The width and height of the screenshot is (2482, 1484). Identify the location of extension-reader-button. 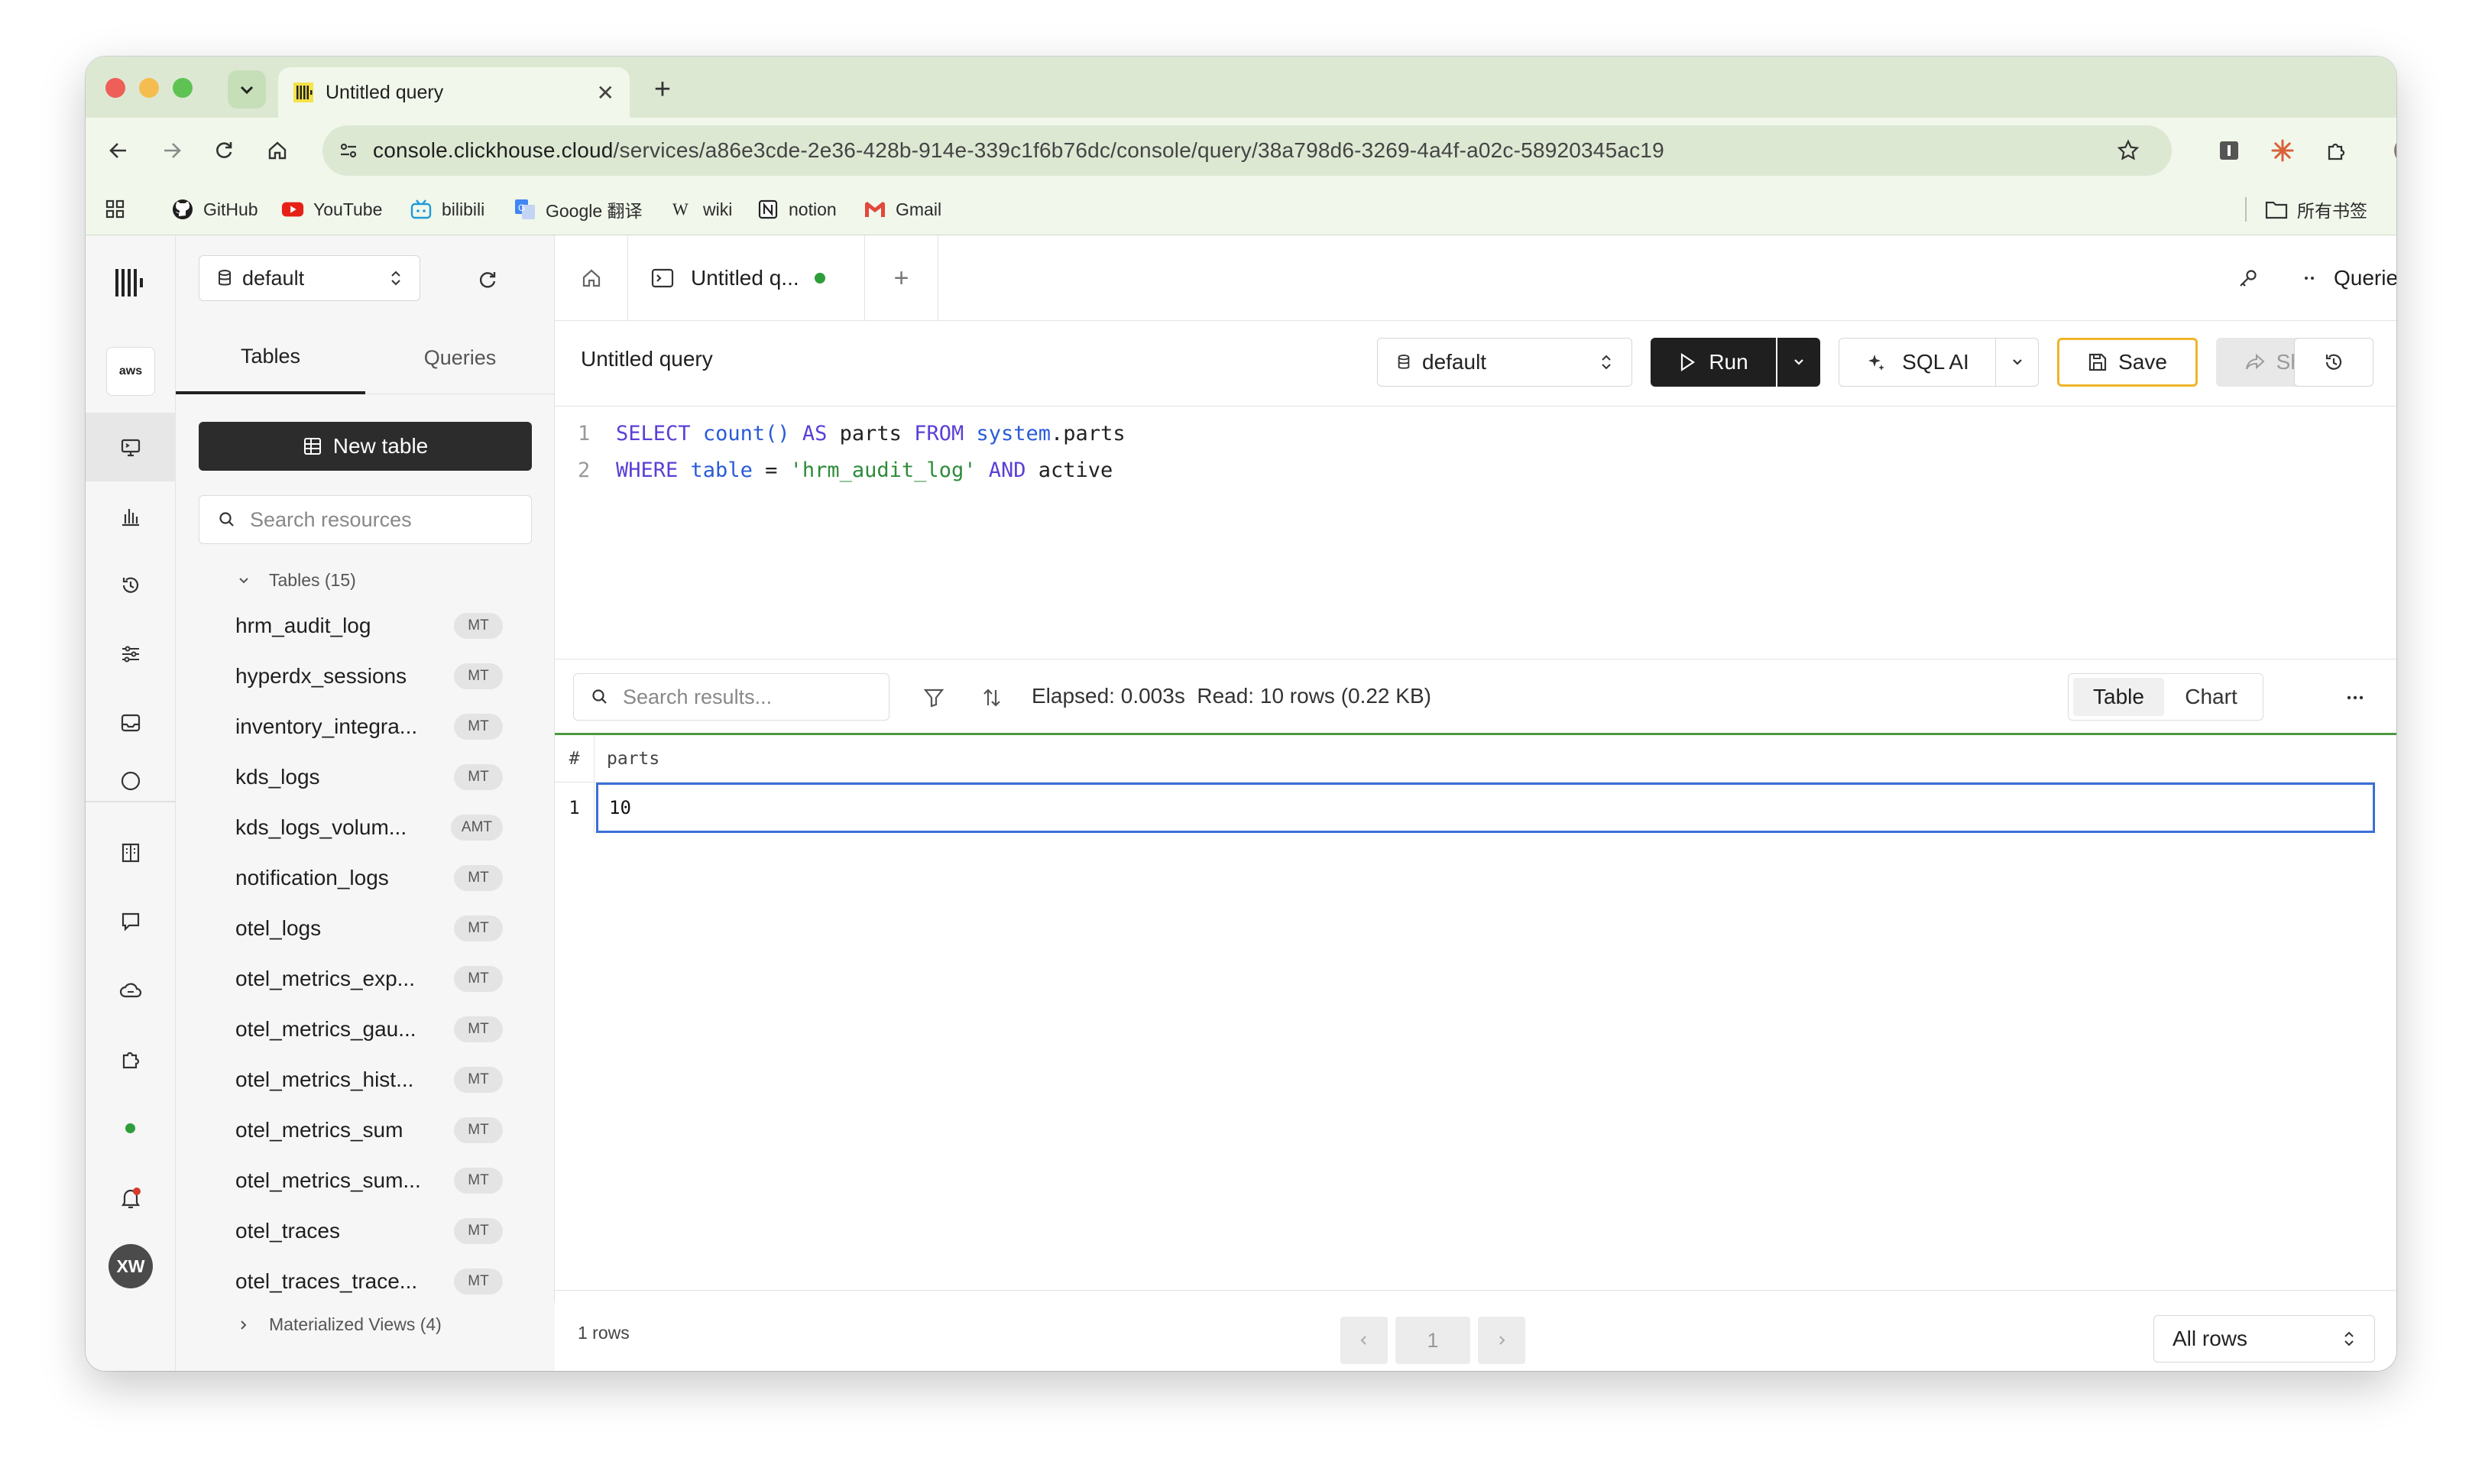
(2229, 151).